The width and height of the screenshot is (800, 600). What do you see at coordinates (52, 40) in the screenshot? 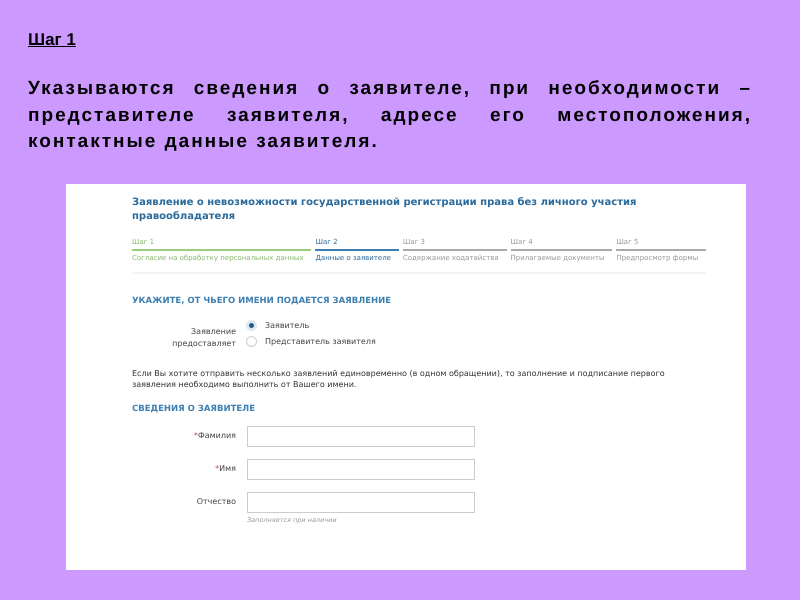
I see `slide-heading: Шаг 1` at bounding box center [52, 40].